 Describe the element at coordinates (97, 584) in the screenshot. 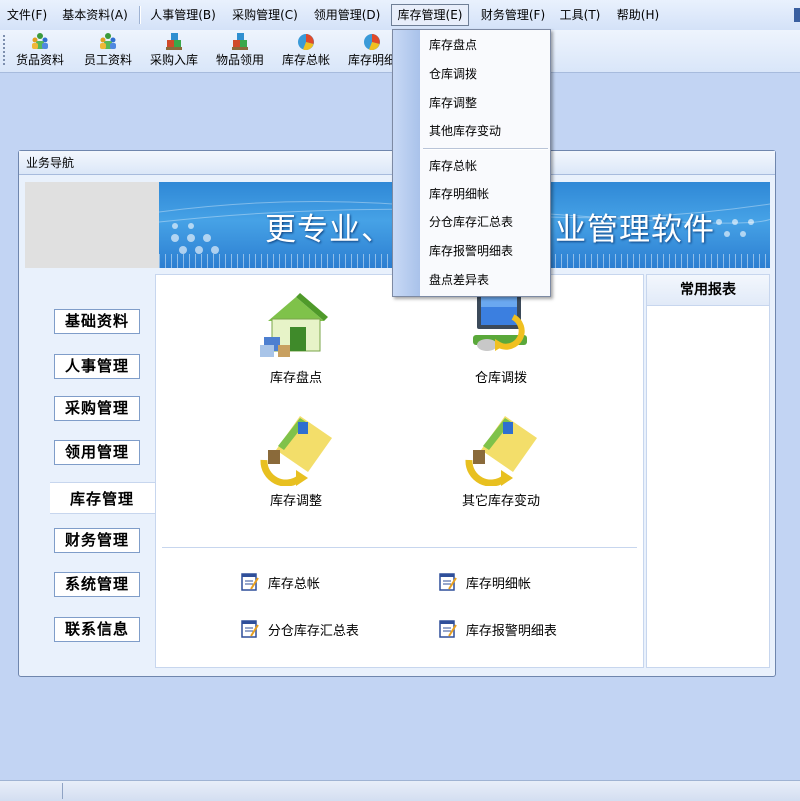

I see `category-system: 系统管理` at that location.